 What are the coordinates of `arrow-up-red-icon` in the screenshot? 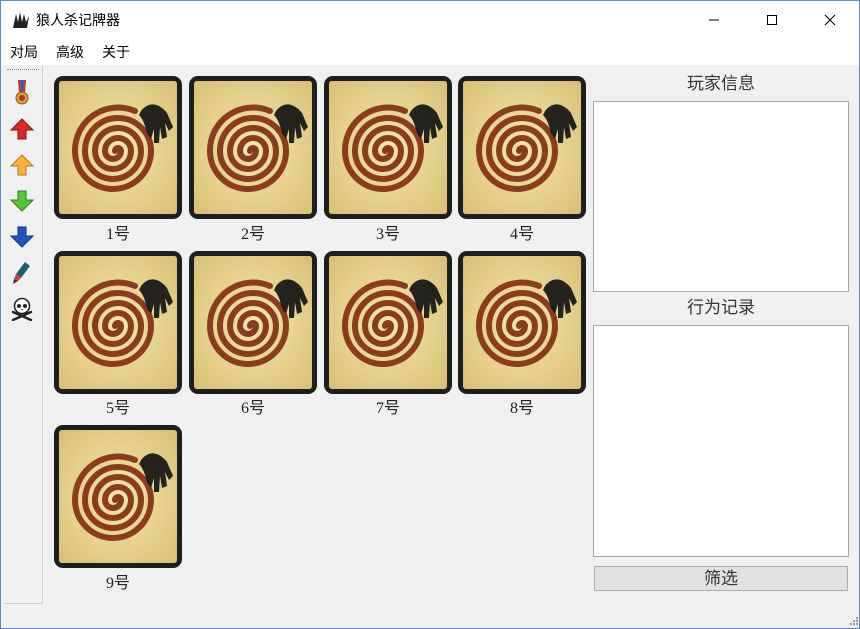 It's located at (22, 129).